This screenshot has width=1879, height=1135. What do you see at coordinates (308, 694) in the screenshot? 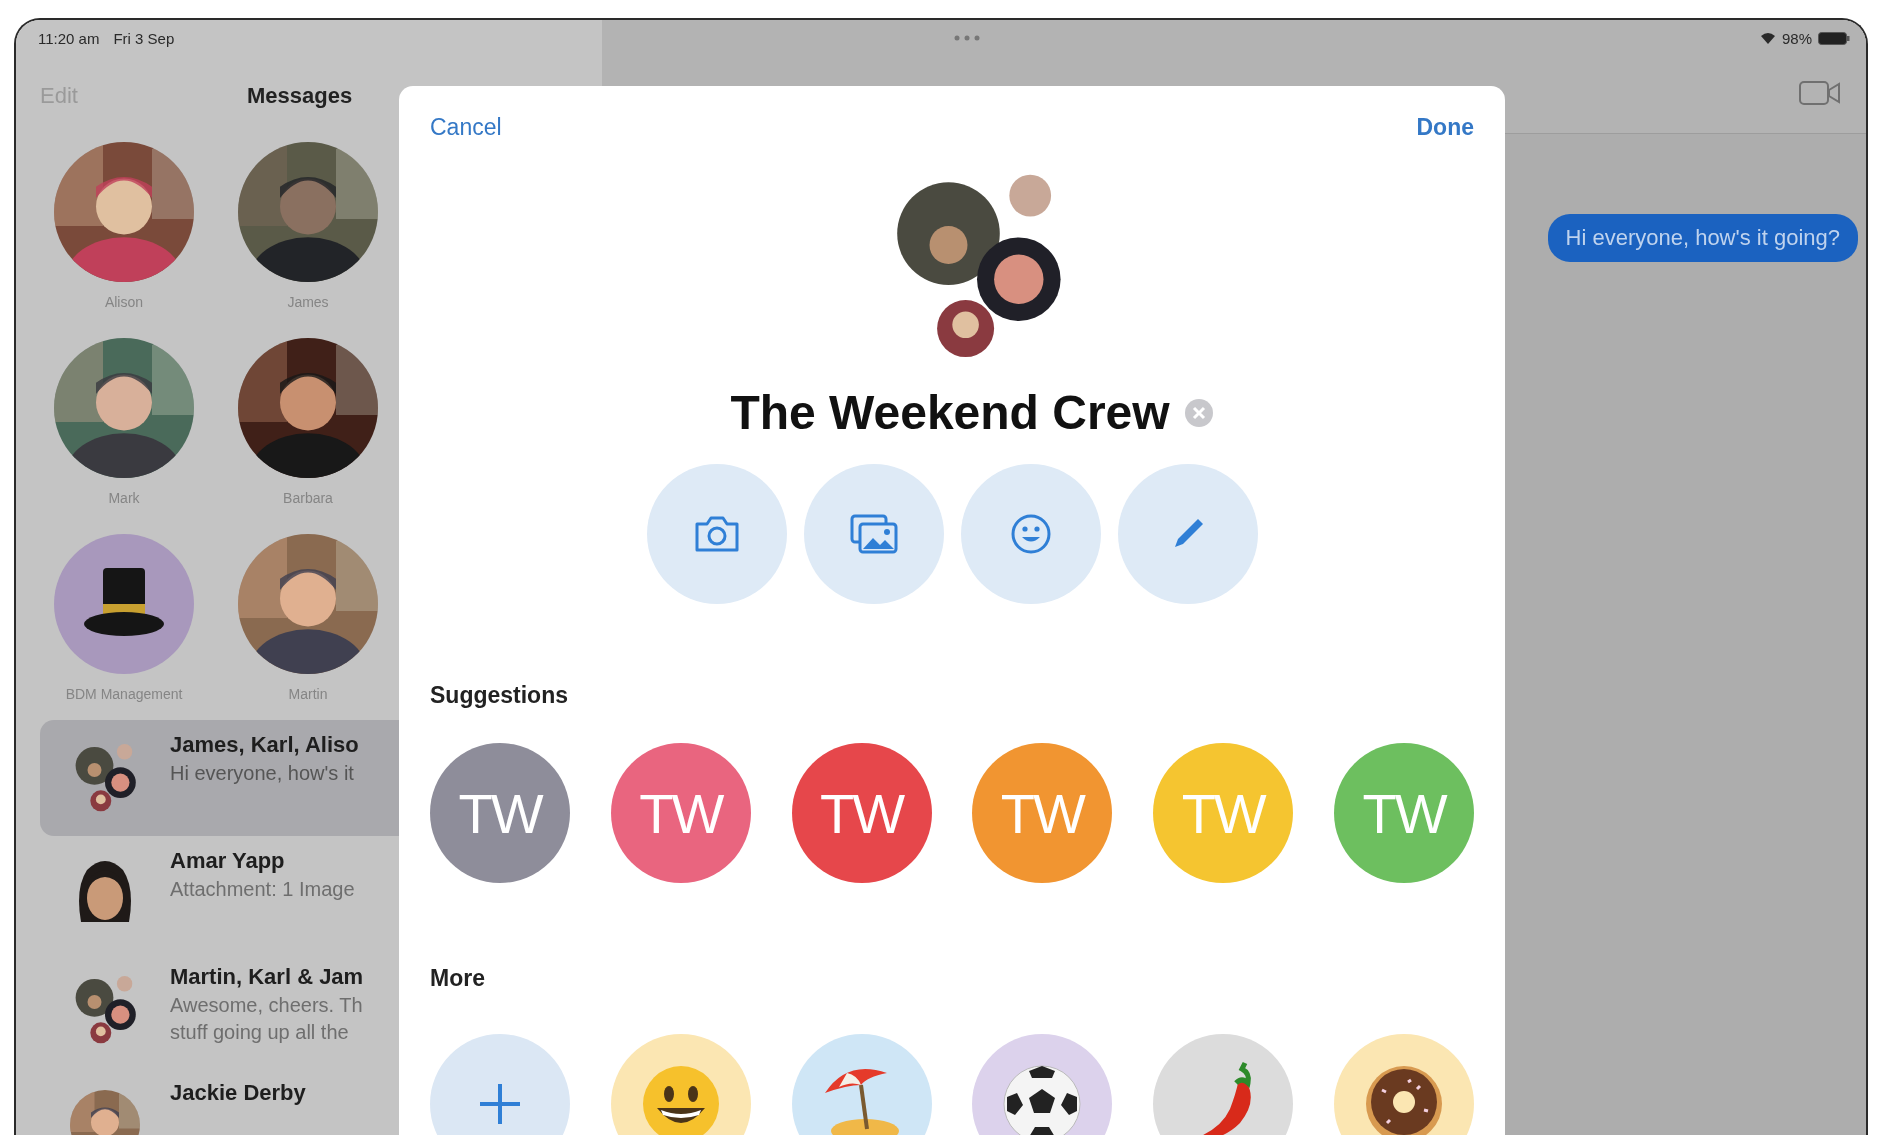
I see `contact-name: Martin` at bounding box center [308, 694].